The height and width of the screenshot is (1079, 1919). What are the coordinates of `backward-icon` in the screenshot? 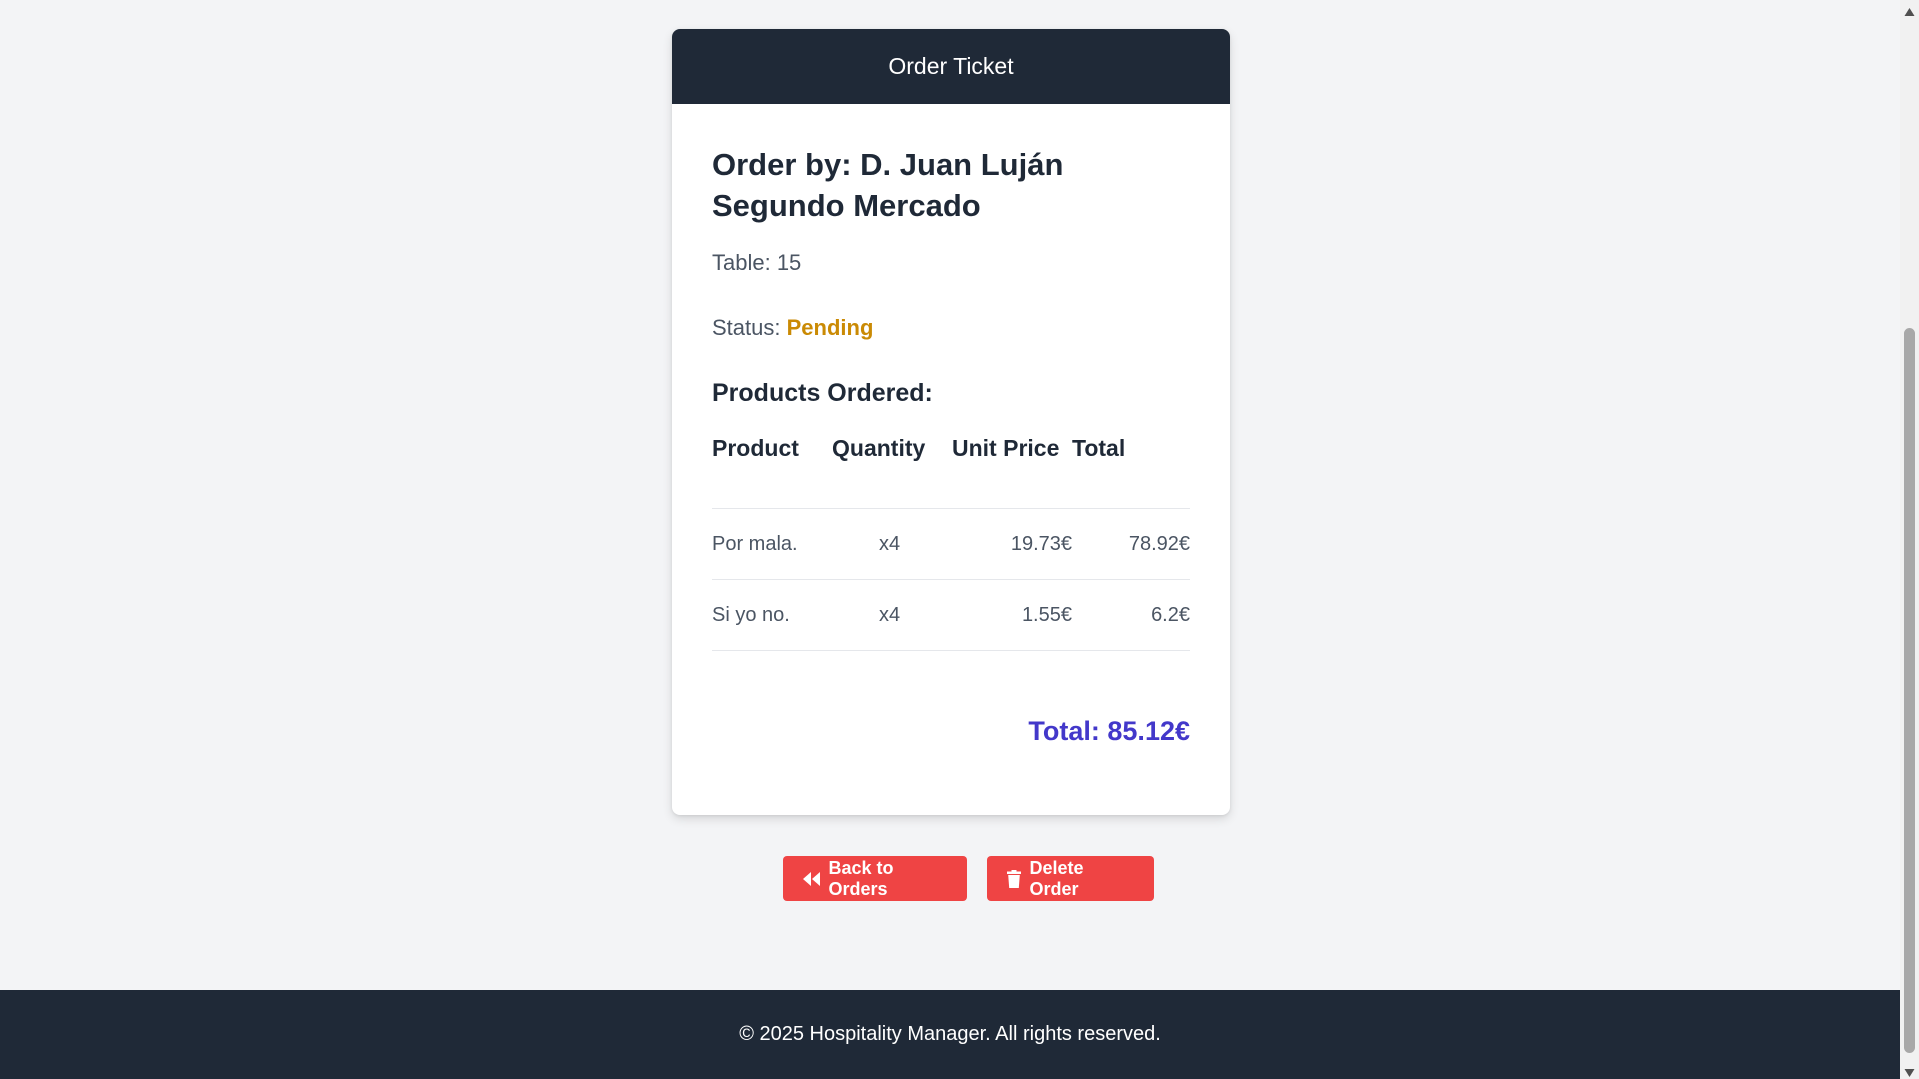 It's located at (811, 878).